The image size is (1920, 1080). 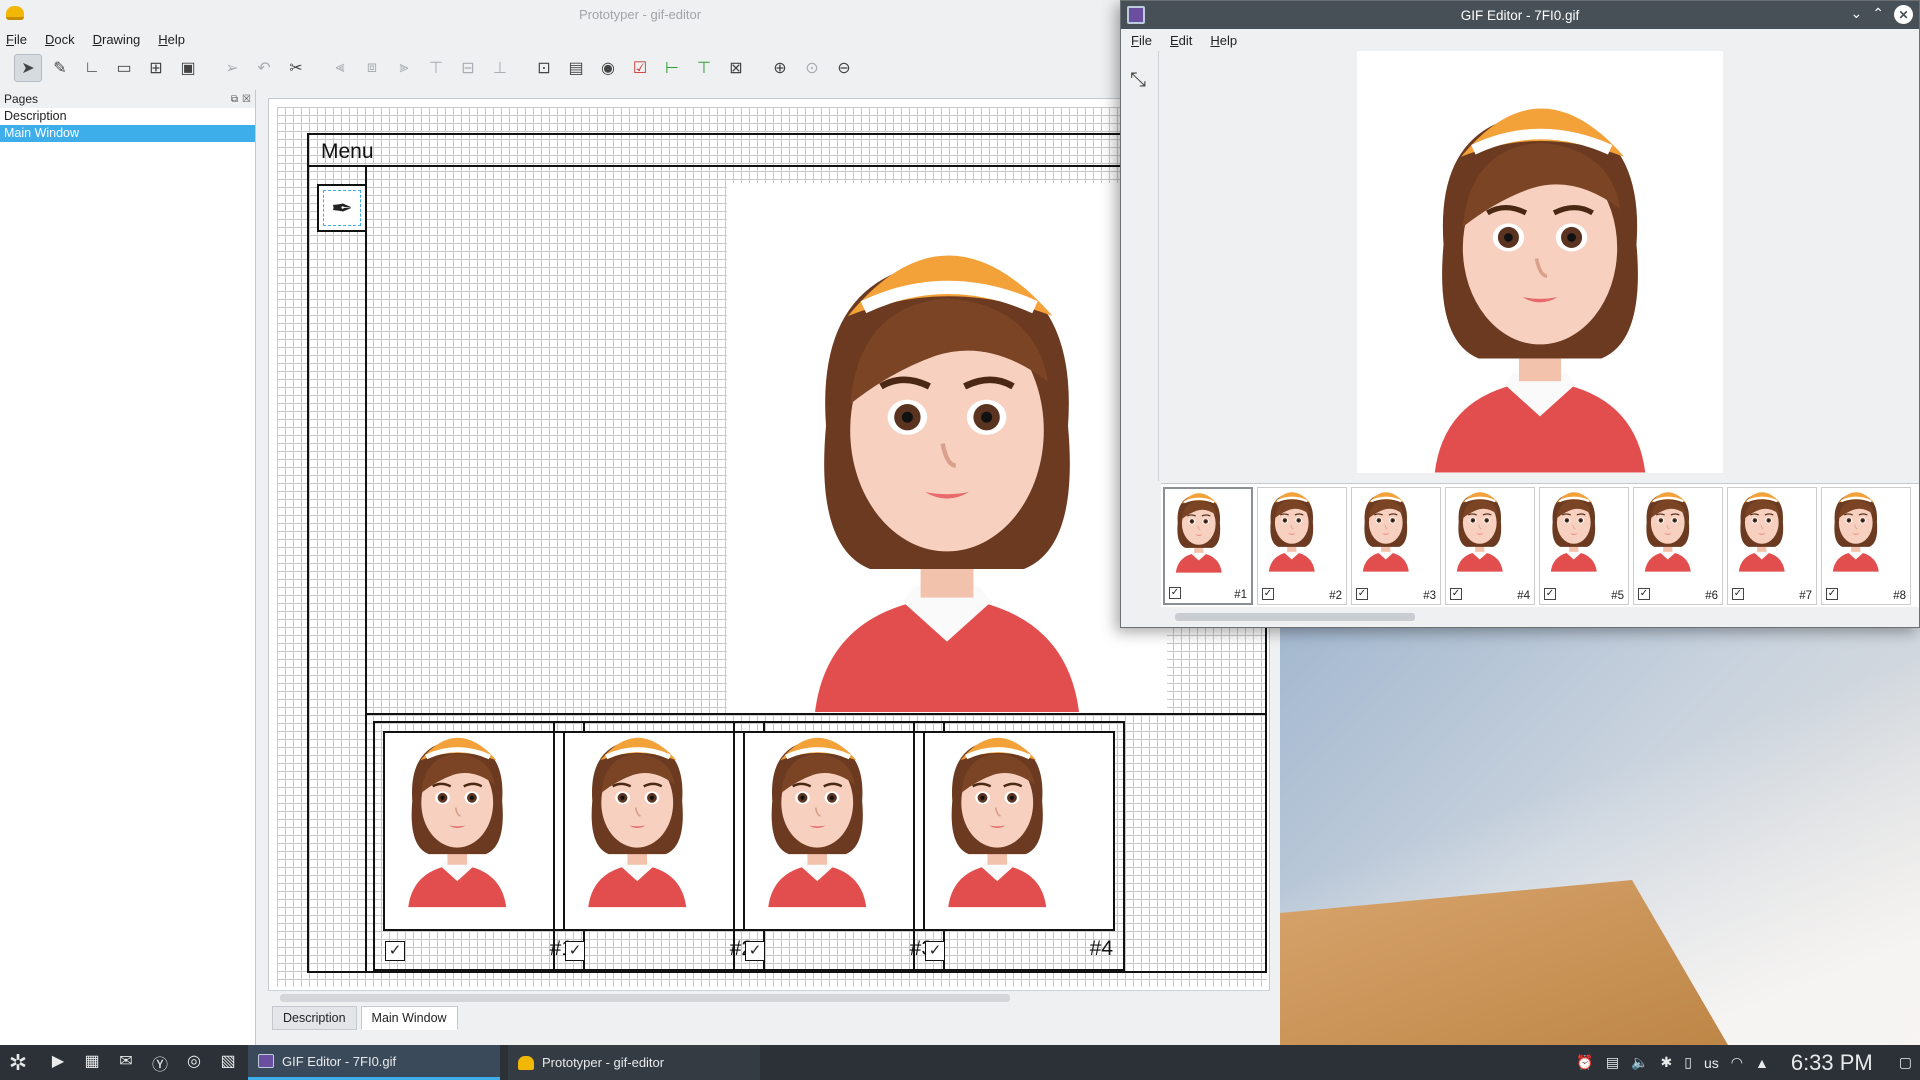 I want to click on gif-frame-7: ✓ #7, so click(x=1772, y=546).